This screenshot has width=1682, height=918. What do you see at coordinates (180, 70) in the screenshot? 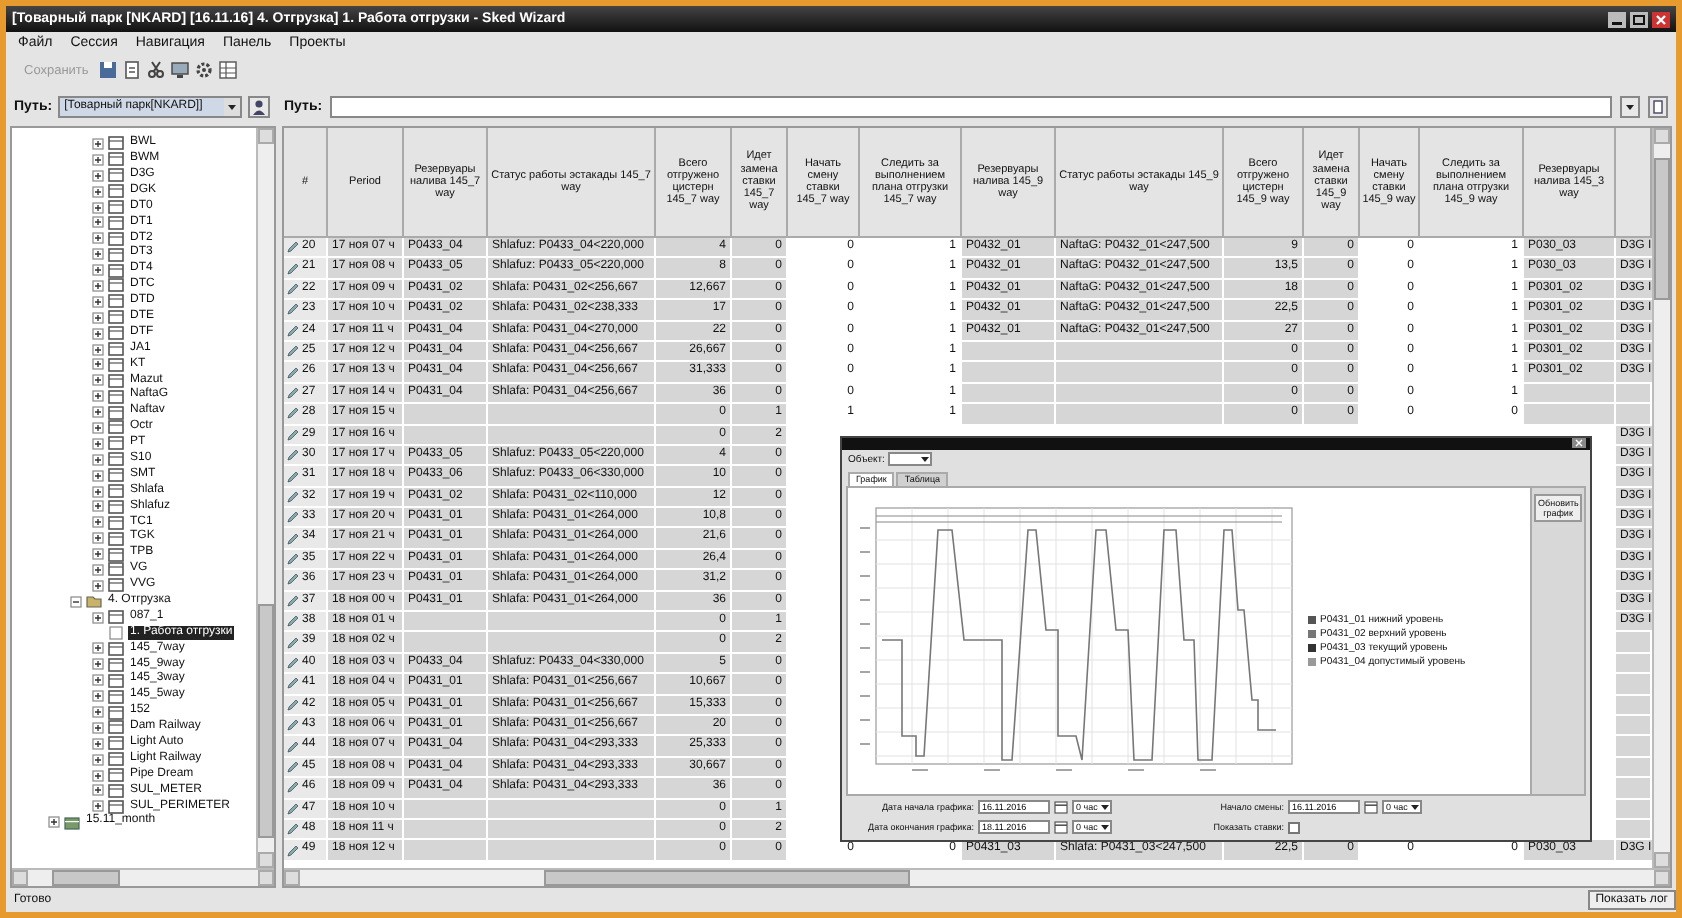
I see `monitor-icon` at bounding box center [180, 70].